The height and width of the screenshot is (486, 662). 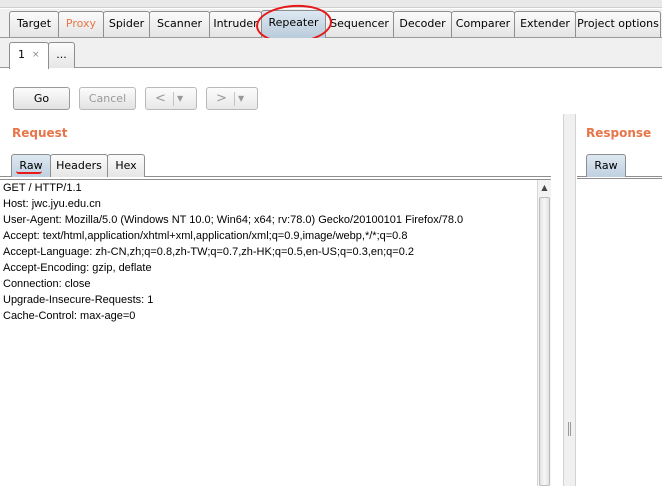 I want to click on response-title: Response, so click(x=619, y=133).